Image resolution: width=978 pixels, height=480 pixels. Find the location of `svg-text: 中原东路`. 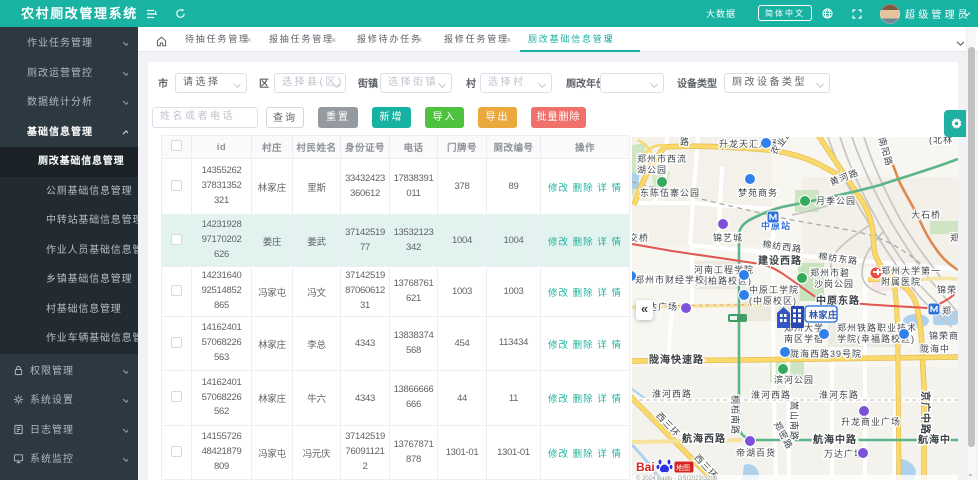

svg-text: 中原东路 is located at coordinates (838, 300).